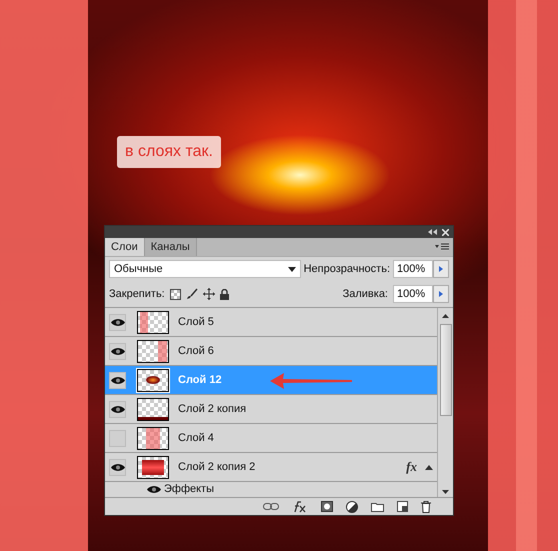  Describe the element at coordinates (200, 380) in the screenshot. I see `layer-name: Слой 12` at that location.